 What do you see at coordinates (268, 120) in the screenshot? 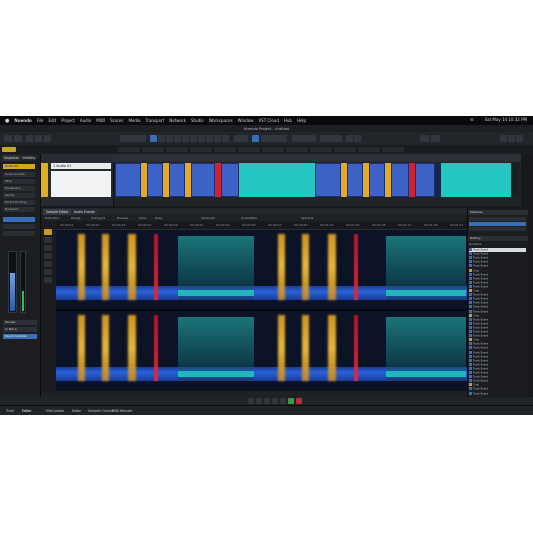
I see `menu-vst-cloud: VST Cloud` at bounding box center [268, 120].